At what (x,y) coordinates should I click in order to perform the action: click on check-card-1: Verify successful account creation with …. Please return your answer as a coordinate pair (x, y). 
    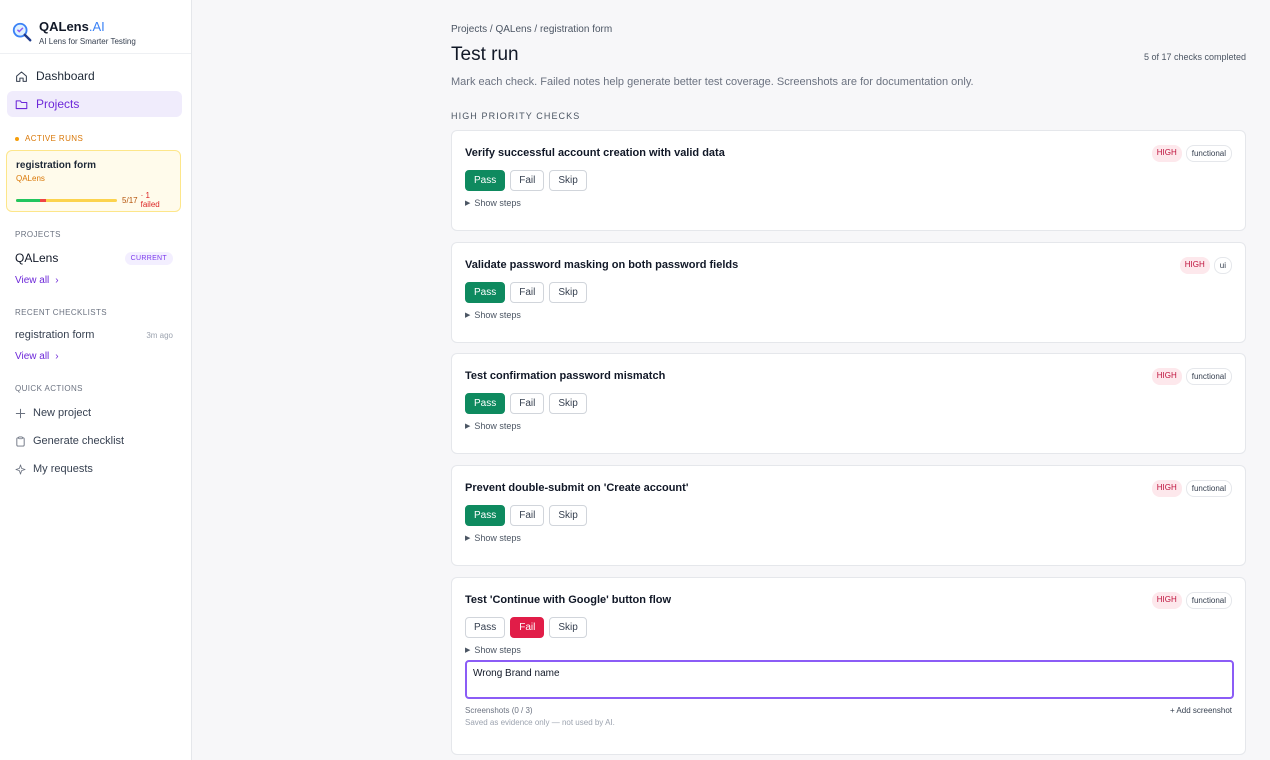
    Looking at the image, I should click on (848, 180).